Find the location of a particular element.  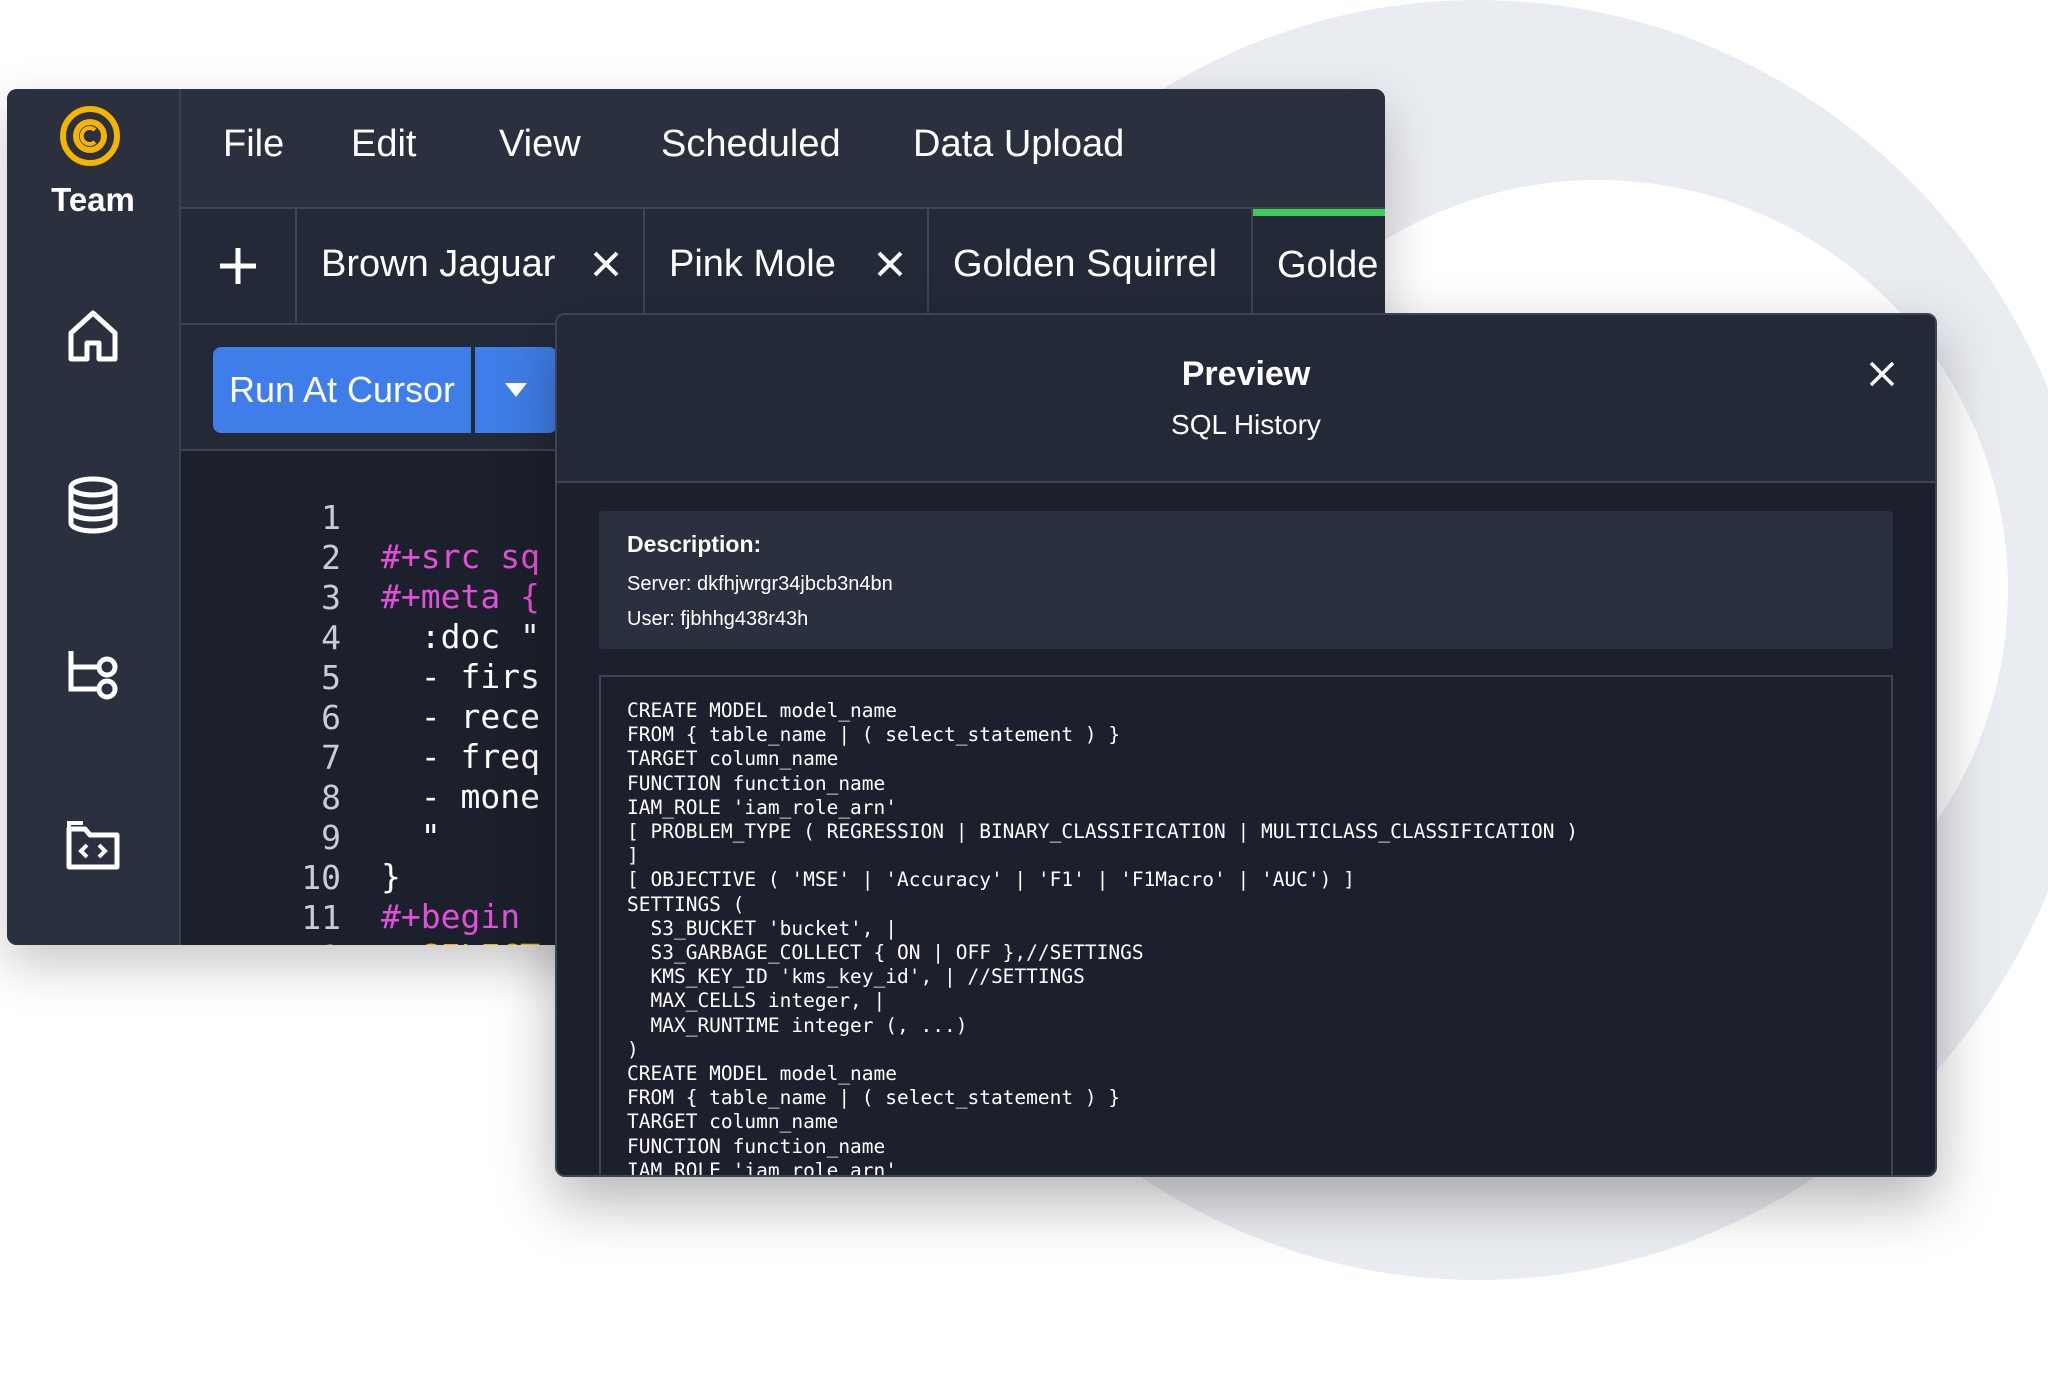

code-line: 6 - freq is located at coordinates (360, 717).